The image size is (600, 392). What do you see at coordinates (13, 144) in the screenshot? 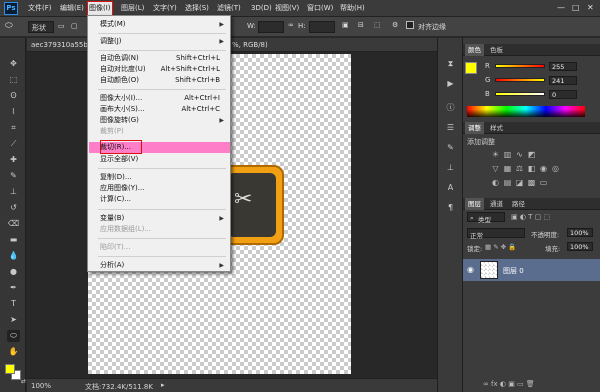
I see `eyedropper-tool-icon: ⟋` at bounding box center [13, 144].